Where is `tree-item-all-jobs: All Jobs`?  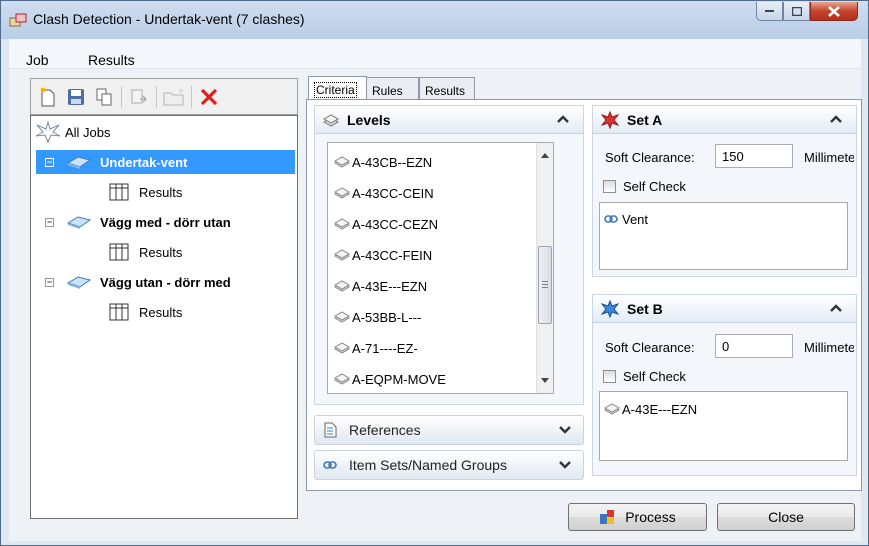
tree-item-all-jobs: All Jobs is located at coordinates (73, 132).